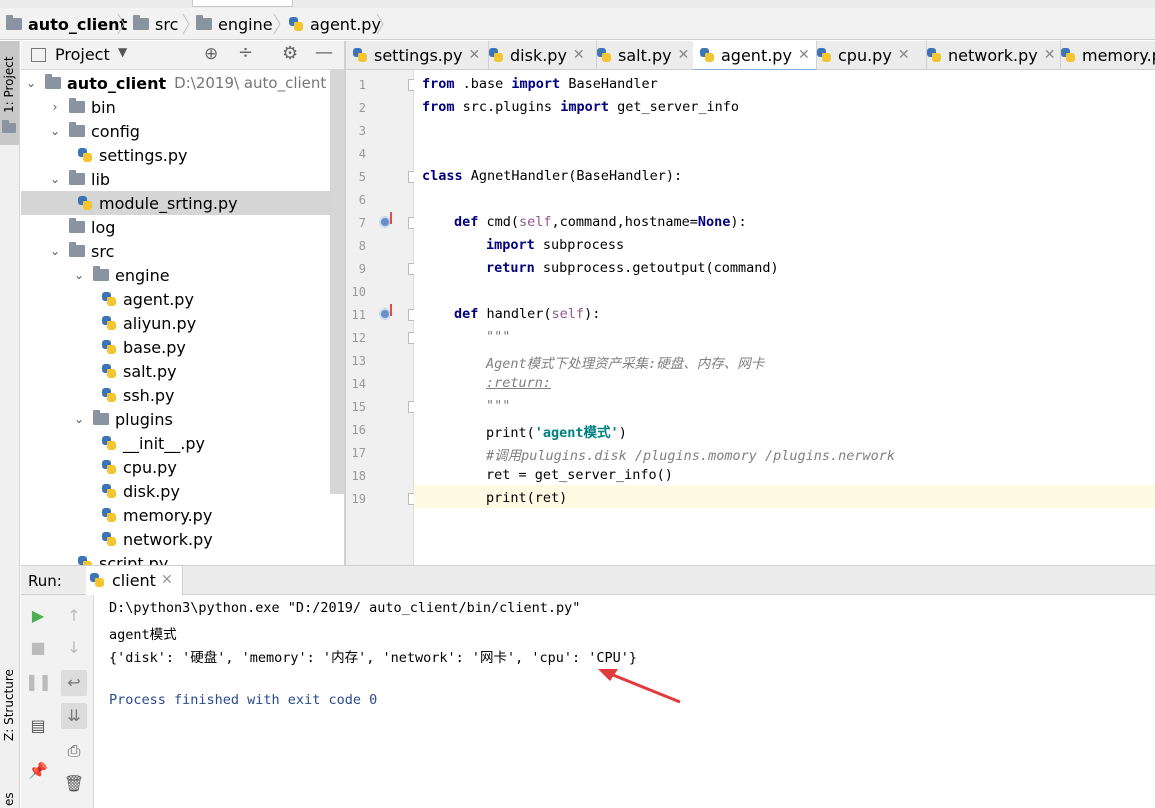 The height and width of the screenshot is (808, 1155). What do you see at coordinates (358, 315) in the screenshot?
I see `line-number: 11` at bounding box center [358, 315].